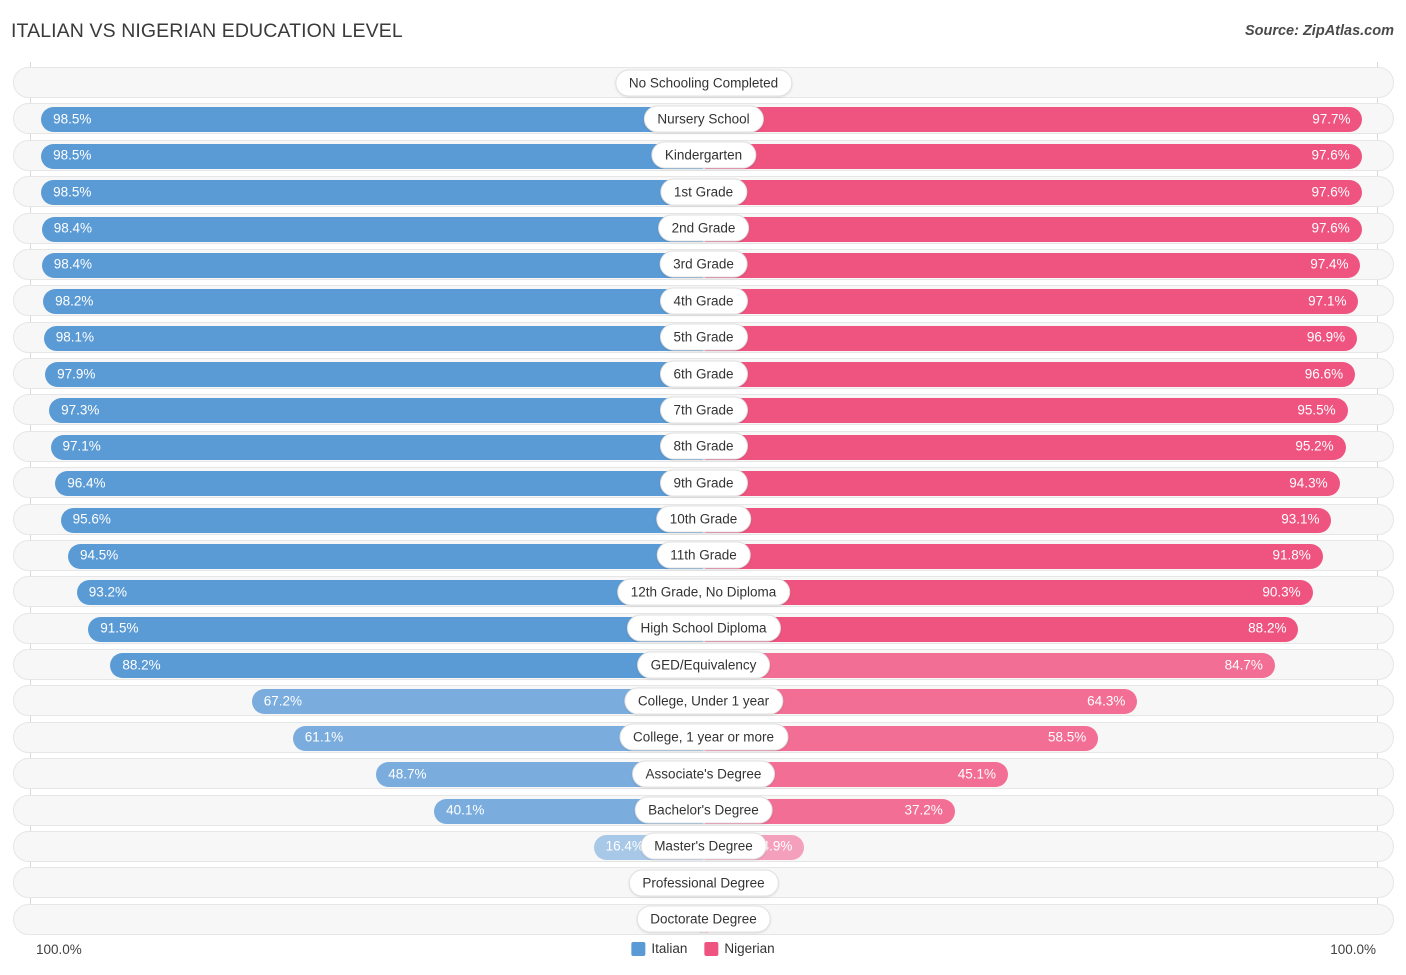  I want to click on value-label-italian: 40.1%, so click(465, 810).